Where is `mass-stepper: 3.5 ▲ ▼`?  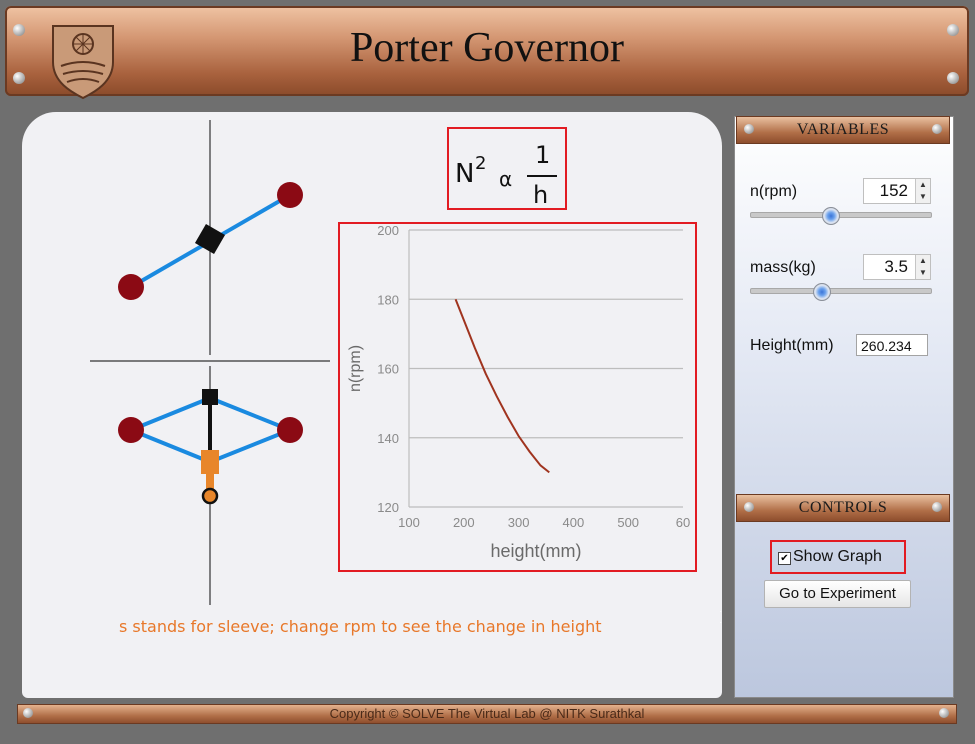 mass-stepper: 3.5 ▲ ▼ is located at coordinates (897, 267).